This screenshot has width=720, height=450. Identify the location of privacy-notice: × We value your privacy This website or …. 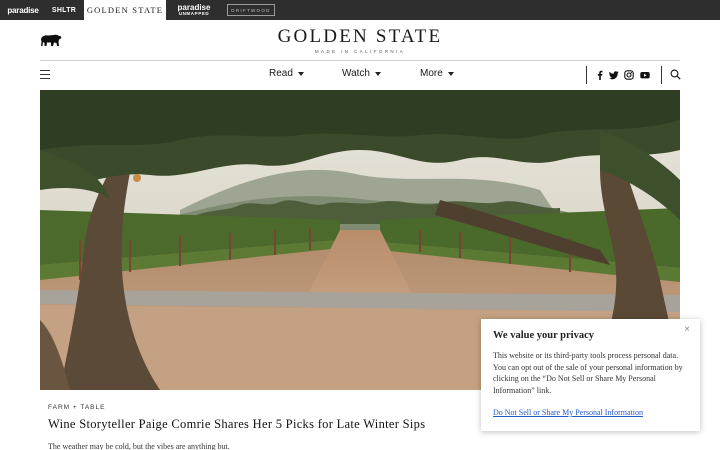
(590, 375).